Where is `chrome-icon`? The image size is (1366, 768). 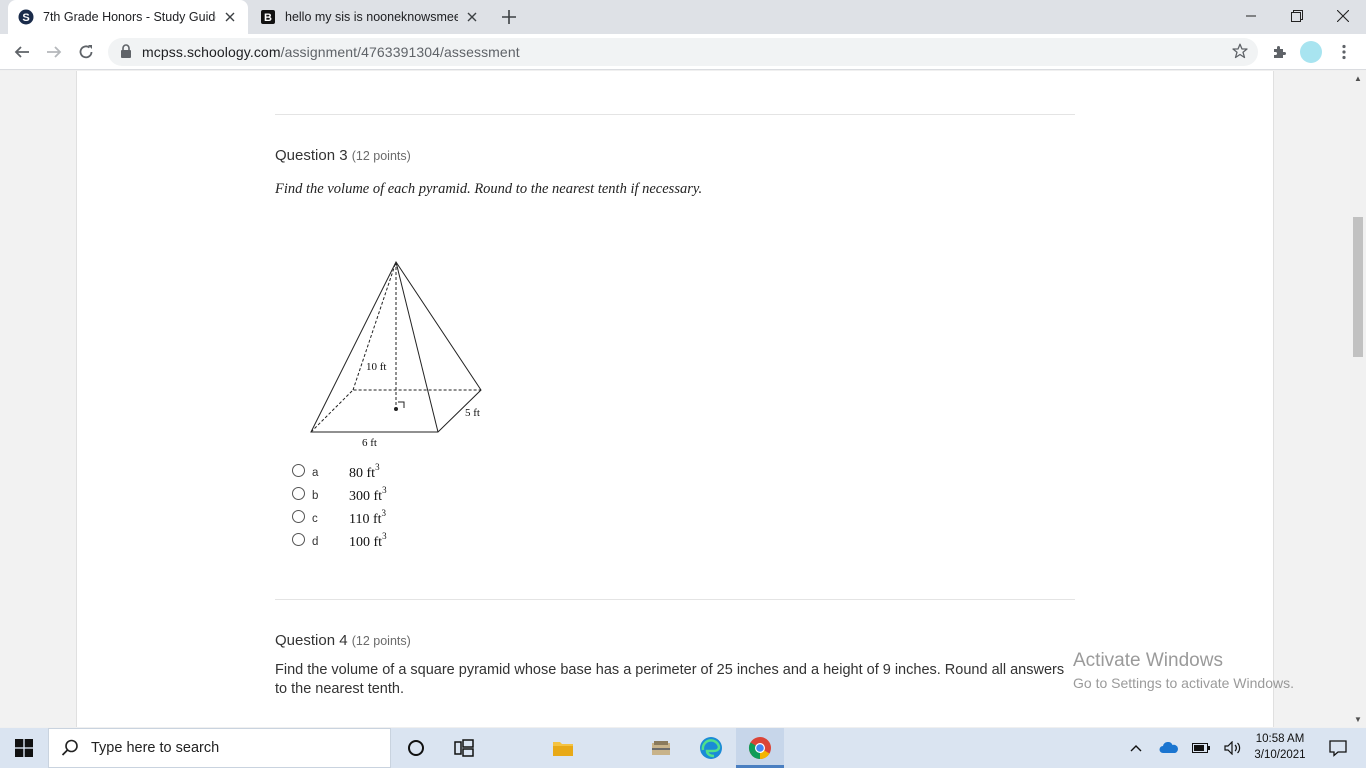 chrome-icon is located at coordinates (760, 748).